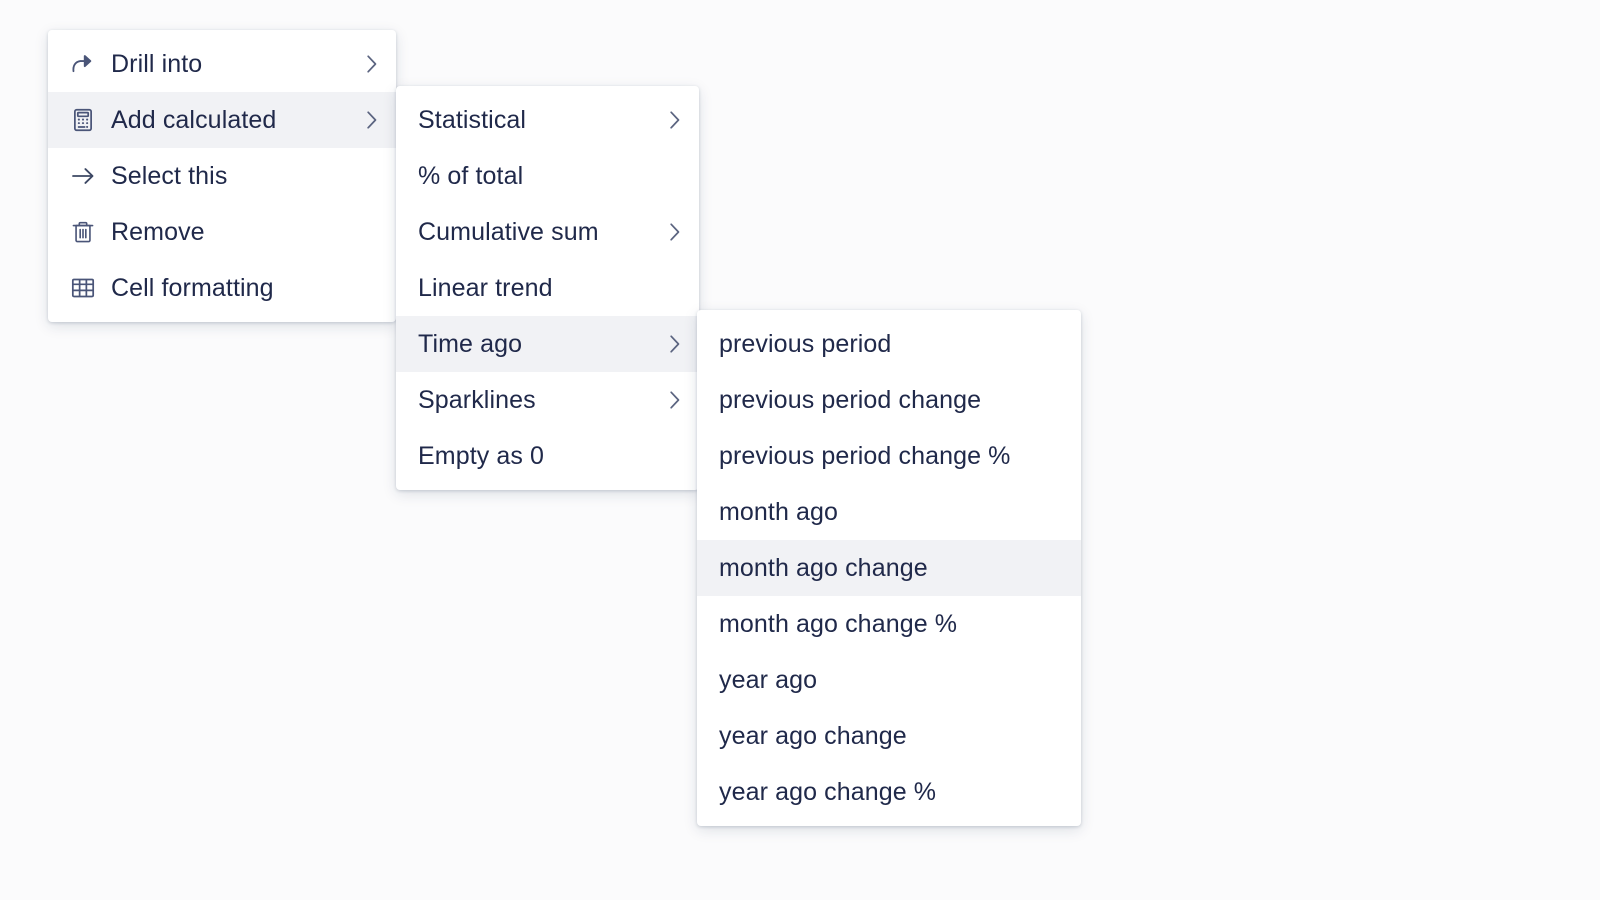  Describe the element at coordinates (813, 736) in the screenshot. I see `menu-item-label: year ago change` at that location.